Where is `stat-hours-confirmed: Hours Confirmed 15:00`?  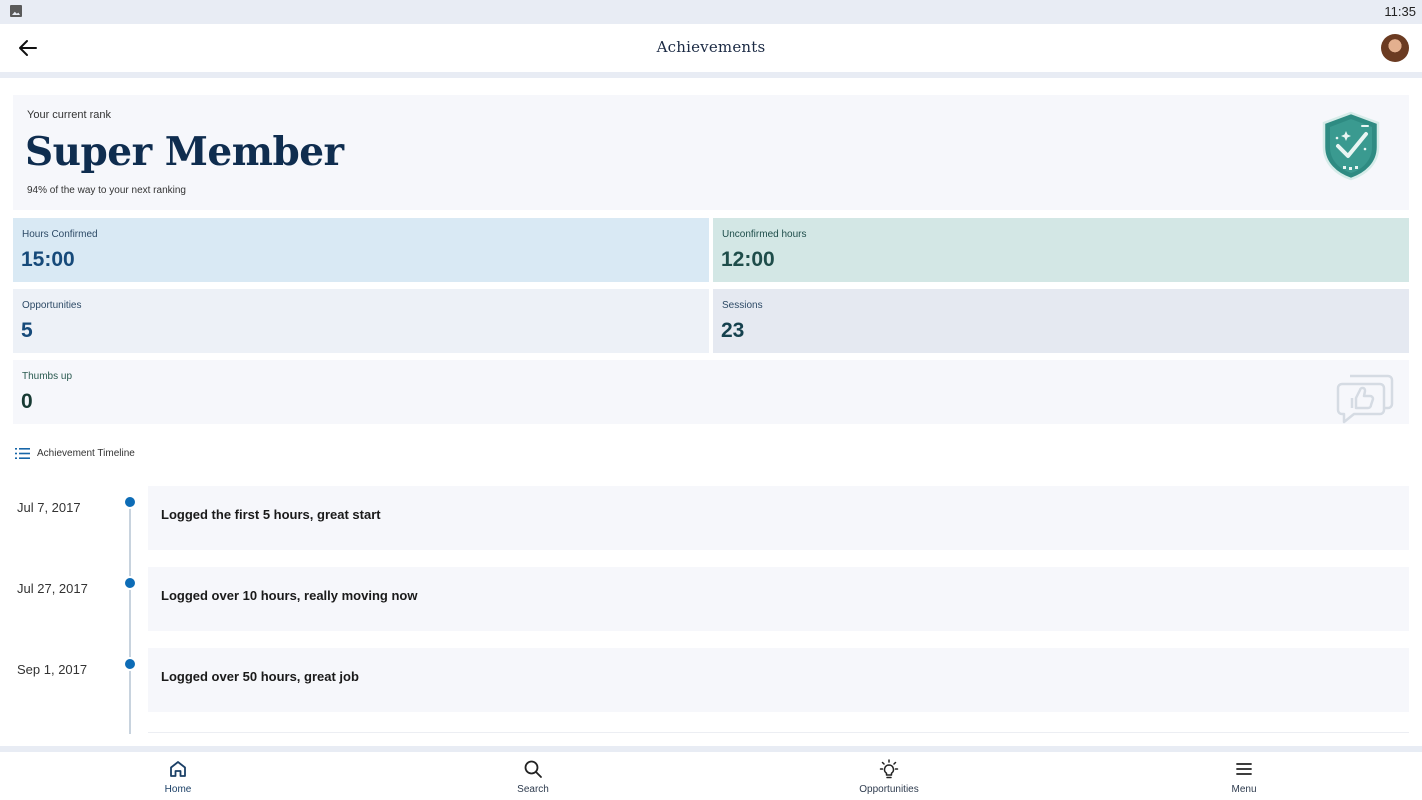 stat-hours-confirmed: Hours Confirmed 15:00 is located at coordinates (361, 250).